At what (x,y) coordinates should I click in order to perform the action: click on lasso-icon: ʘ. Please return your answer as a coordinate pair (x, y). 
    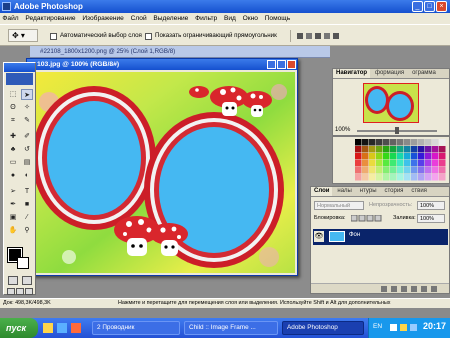
    Looking at the image, I should click on (13, 107).